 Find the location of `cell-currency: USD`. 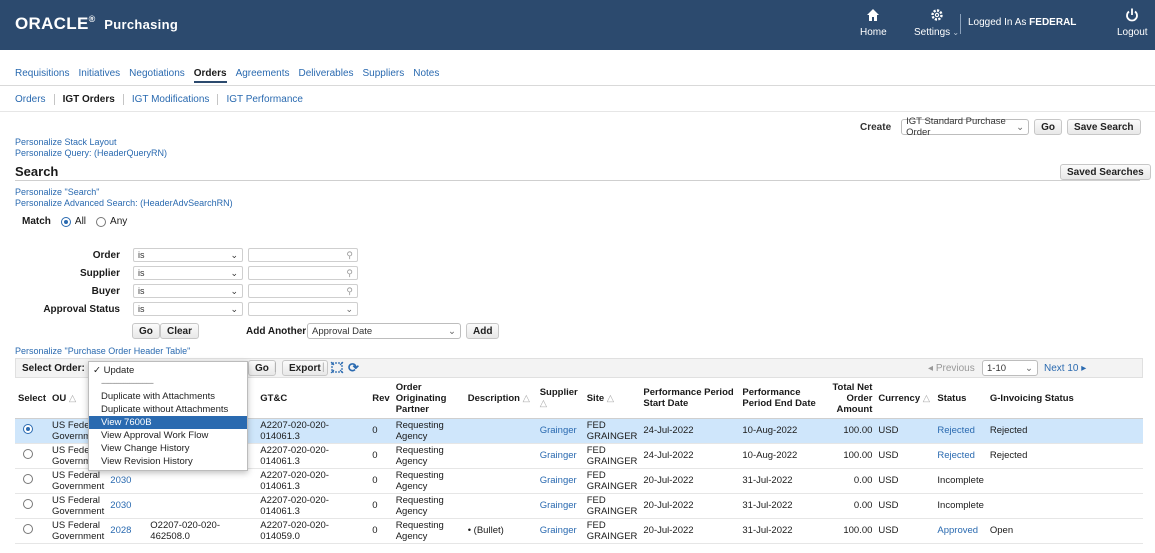

cell-currency: USD is located at coordinates (888, 530).